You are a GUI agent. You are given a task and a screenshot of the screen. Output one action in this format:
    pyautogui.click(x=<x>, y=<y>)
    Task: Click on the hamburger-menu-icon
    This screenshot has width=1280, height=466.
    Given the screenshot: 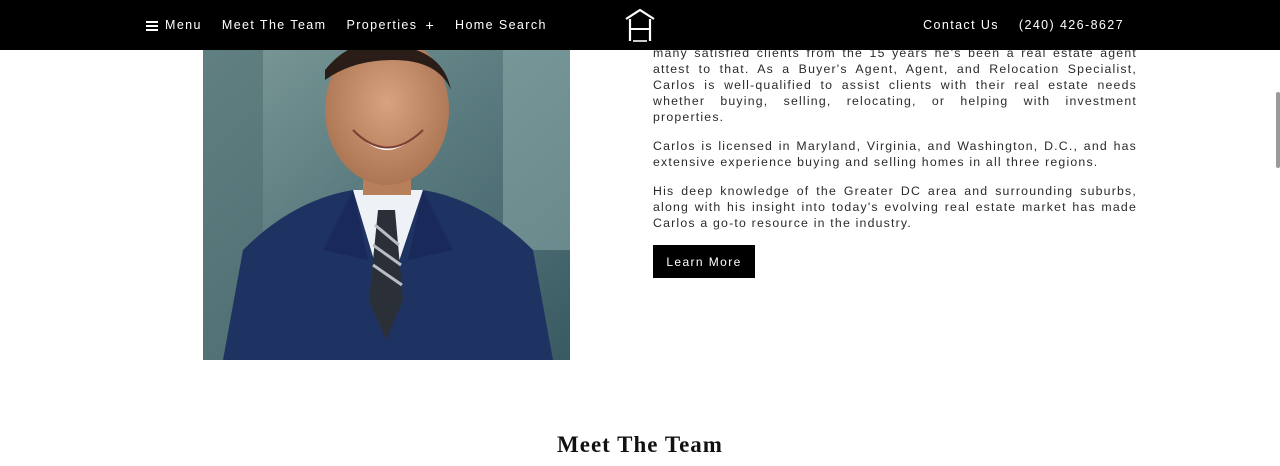 What is the action you would take?
    pyautogui.click(x=152, y=25)
    